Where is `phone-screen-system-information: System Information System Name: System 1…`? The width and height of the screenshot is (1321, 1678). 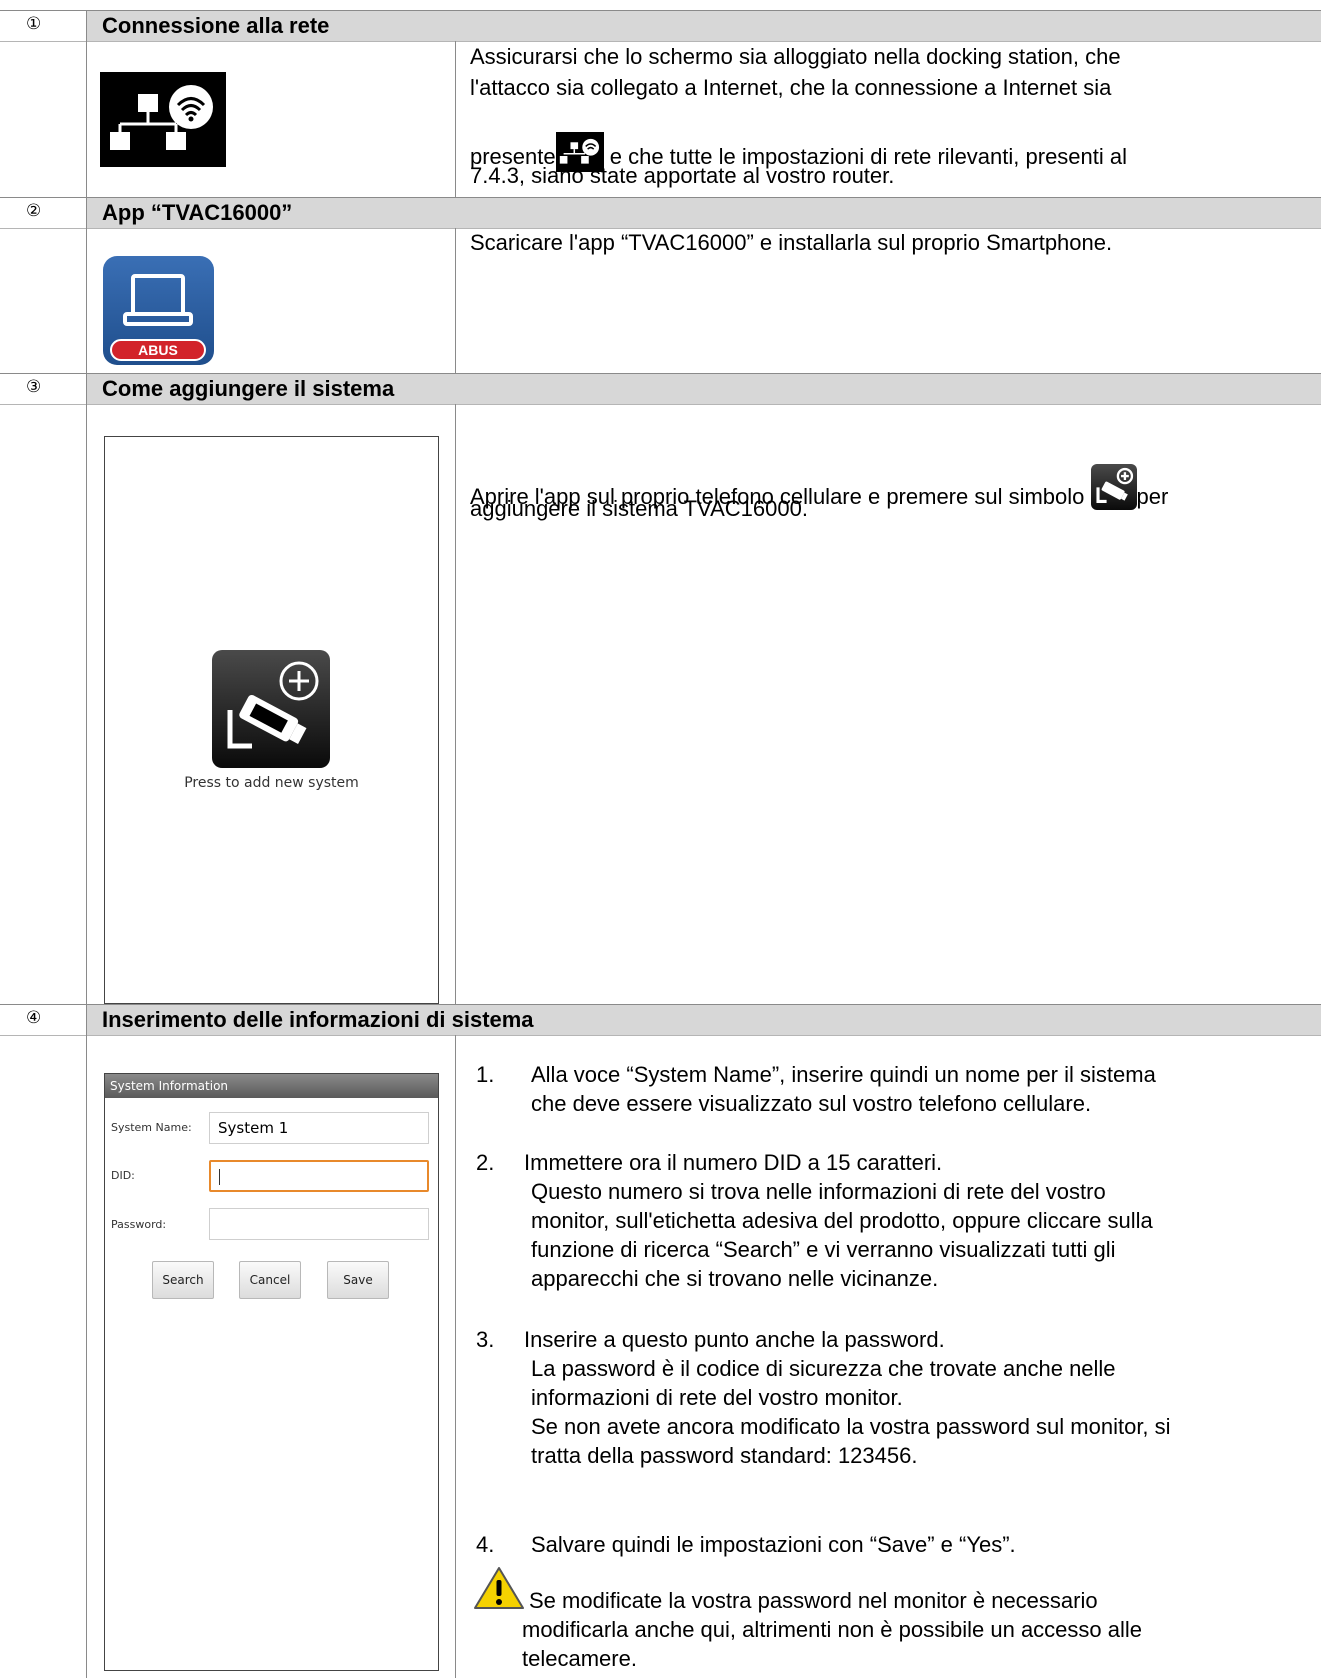 phone-screen-system-information: System Information System Name: System 1… is located at coordinates (271, 1372).